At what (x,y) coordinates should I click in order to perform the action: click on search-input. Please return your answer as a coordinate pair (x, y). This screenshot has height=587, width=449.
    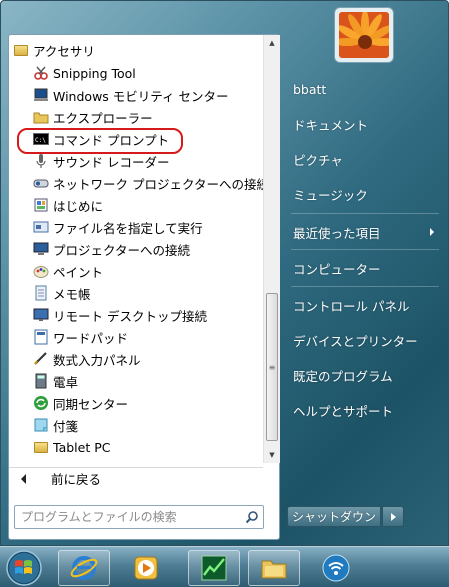
    Looking at the image, I should click on (131, 517).